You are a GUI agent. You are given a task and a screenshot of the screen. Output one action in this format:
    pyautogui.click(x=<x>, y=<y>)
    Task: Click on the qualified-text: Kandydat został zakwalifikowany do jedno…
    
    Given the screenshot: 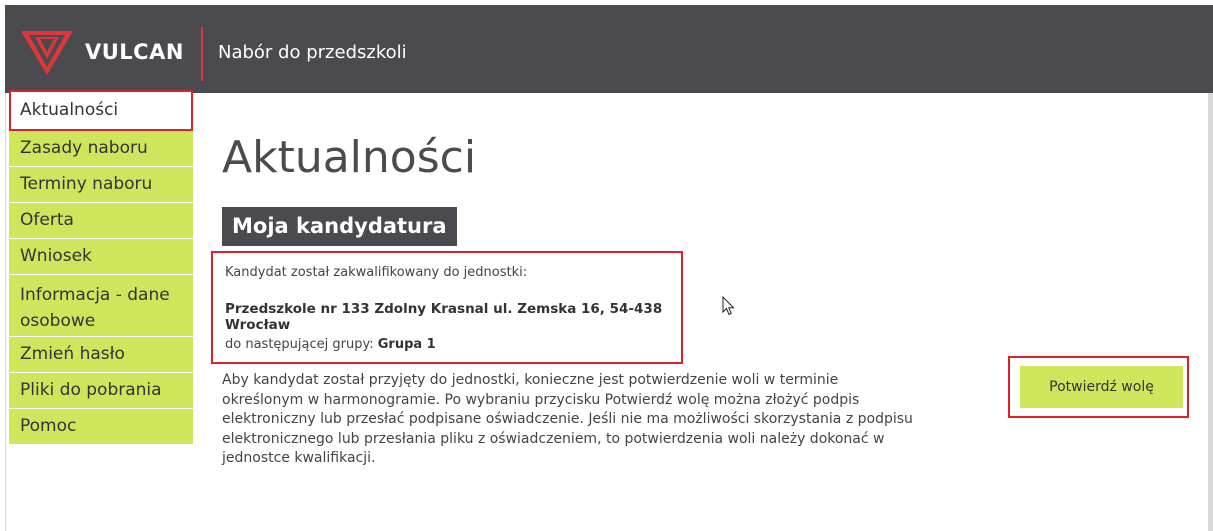 What is the action you would take?
    pyautogui.click(x=376, y=272)
    